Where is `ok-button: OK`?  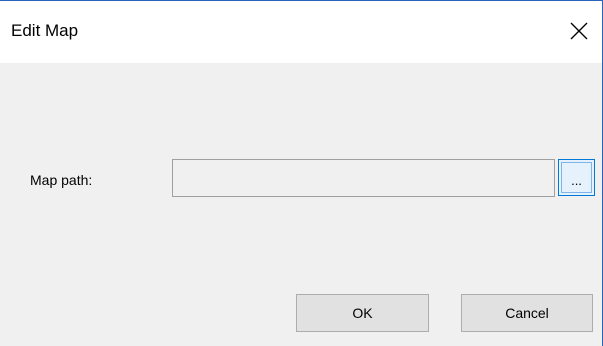 ok-button: OK is located at coordinates (362, 313).